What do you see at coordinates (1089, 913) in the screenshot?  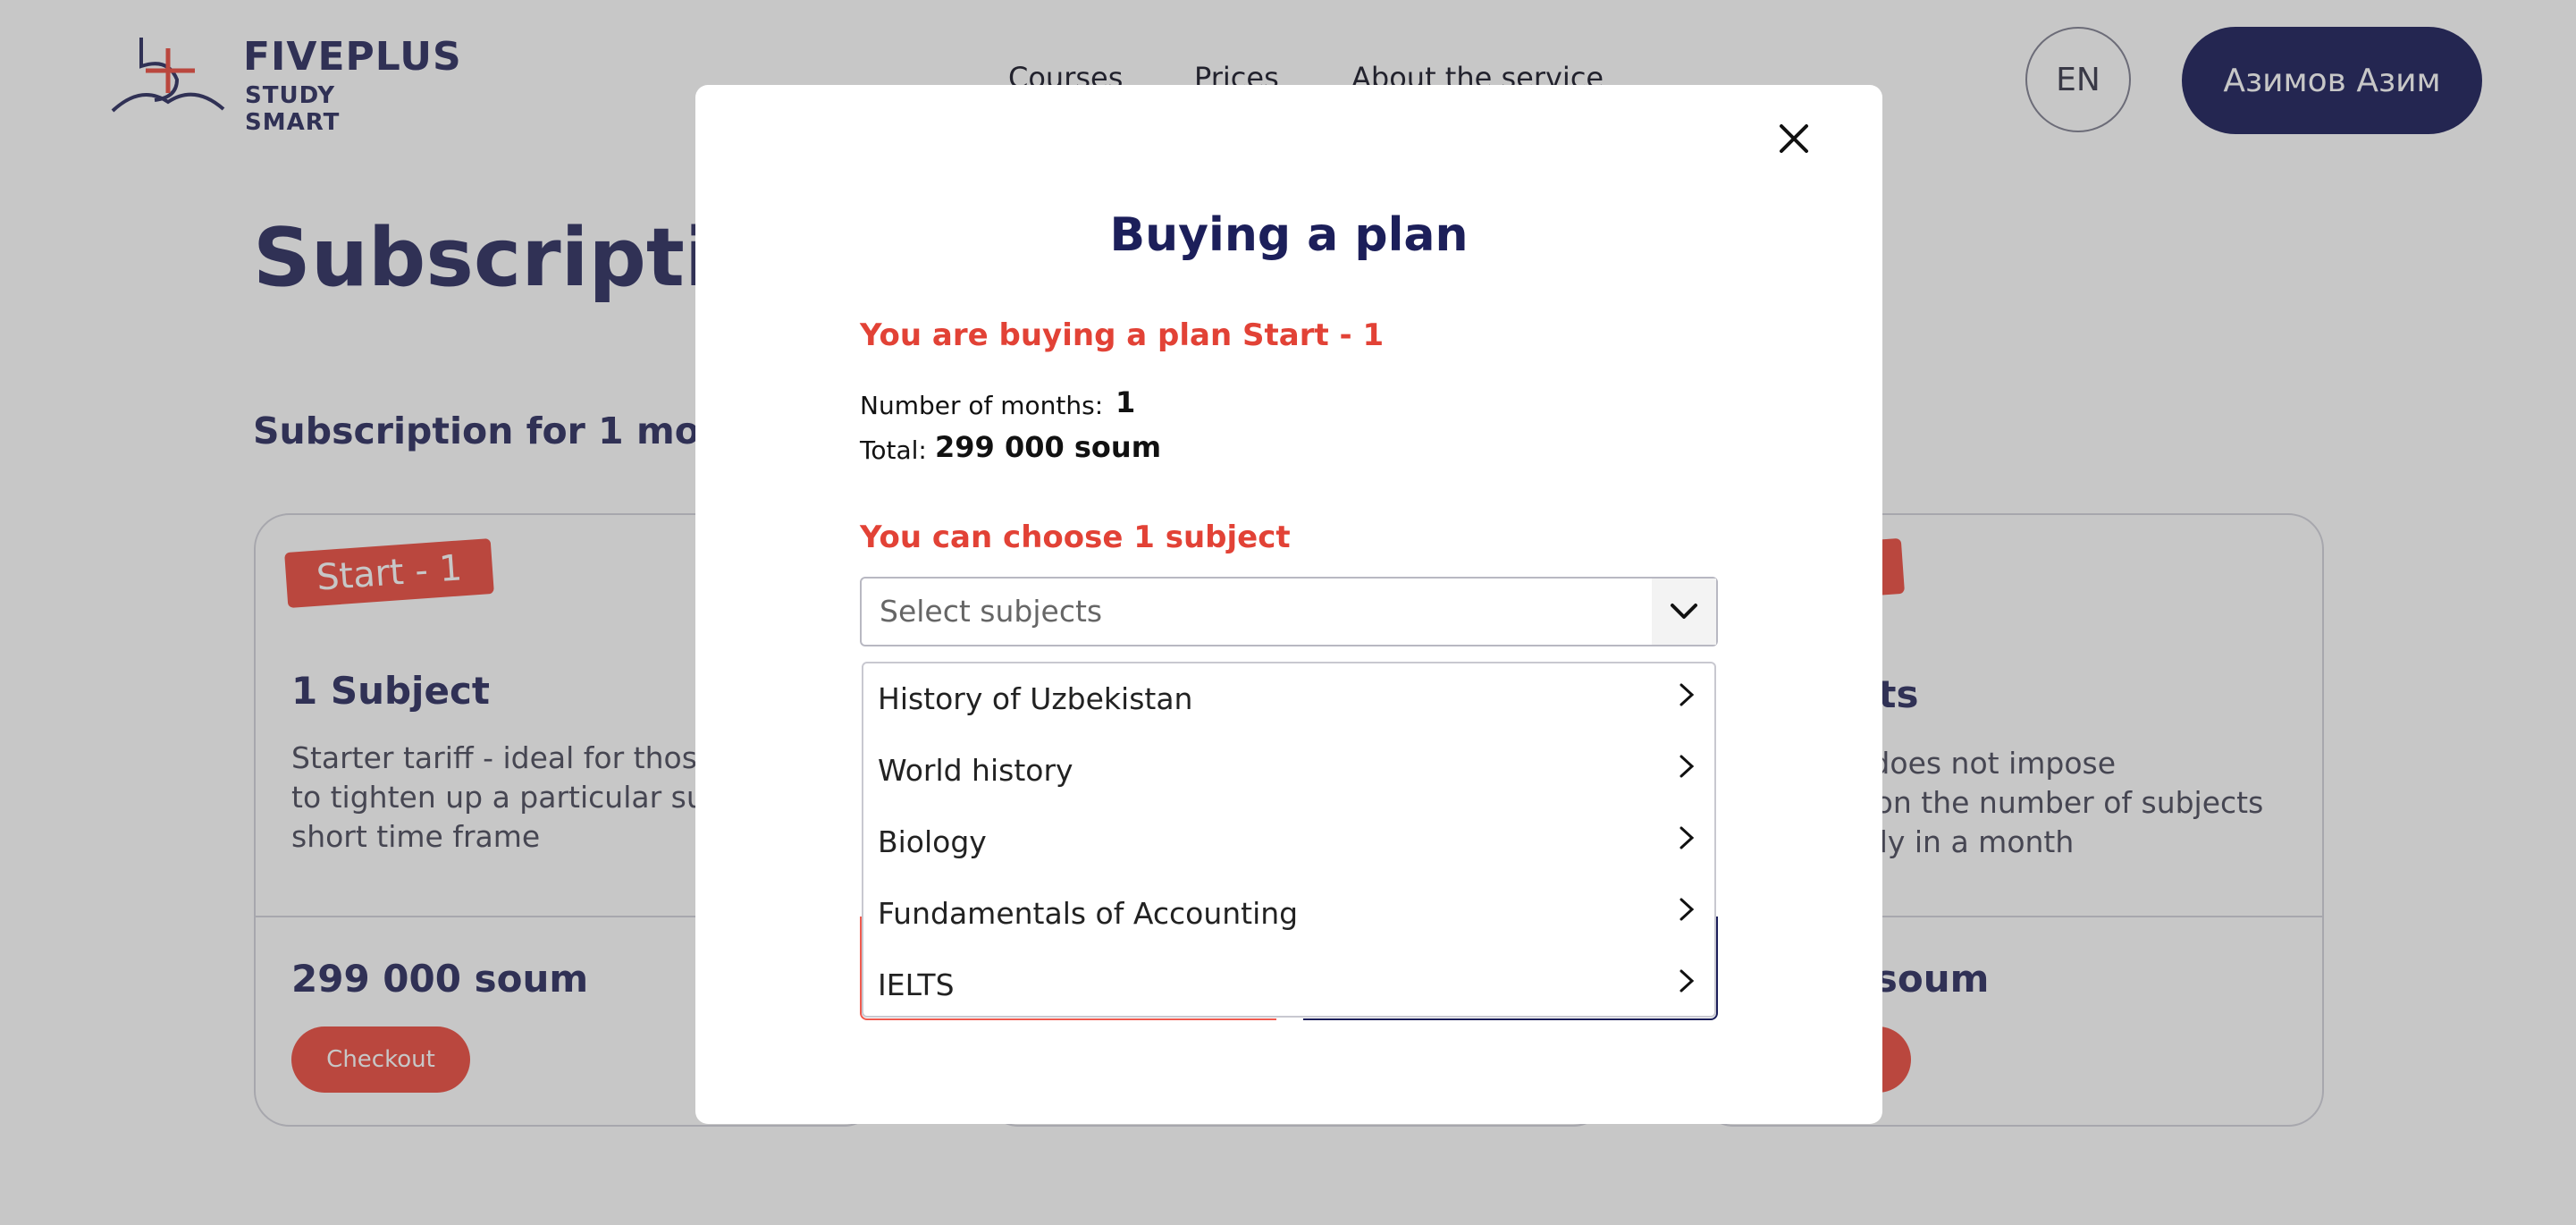 I see `subject-option-label: Fundamentals of Accounting` at bounding box center [1089, 913].